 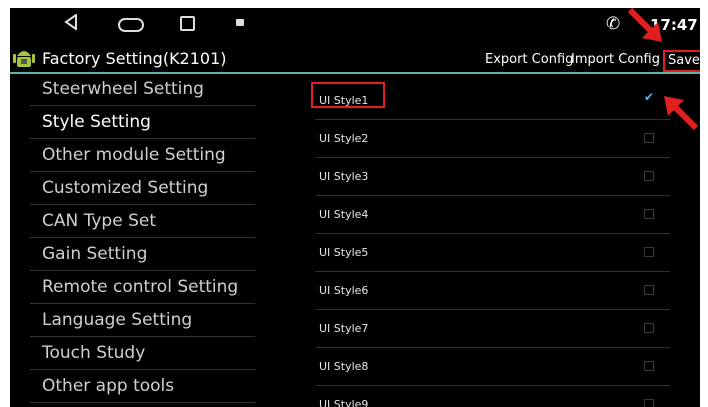 What do you see at coordinates (492, 291) in the screenshot?
I see `style-row: UI Style6` at bounding box center [492, 291].